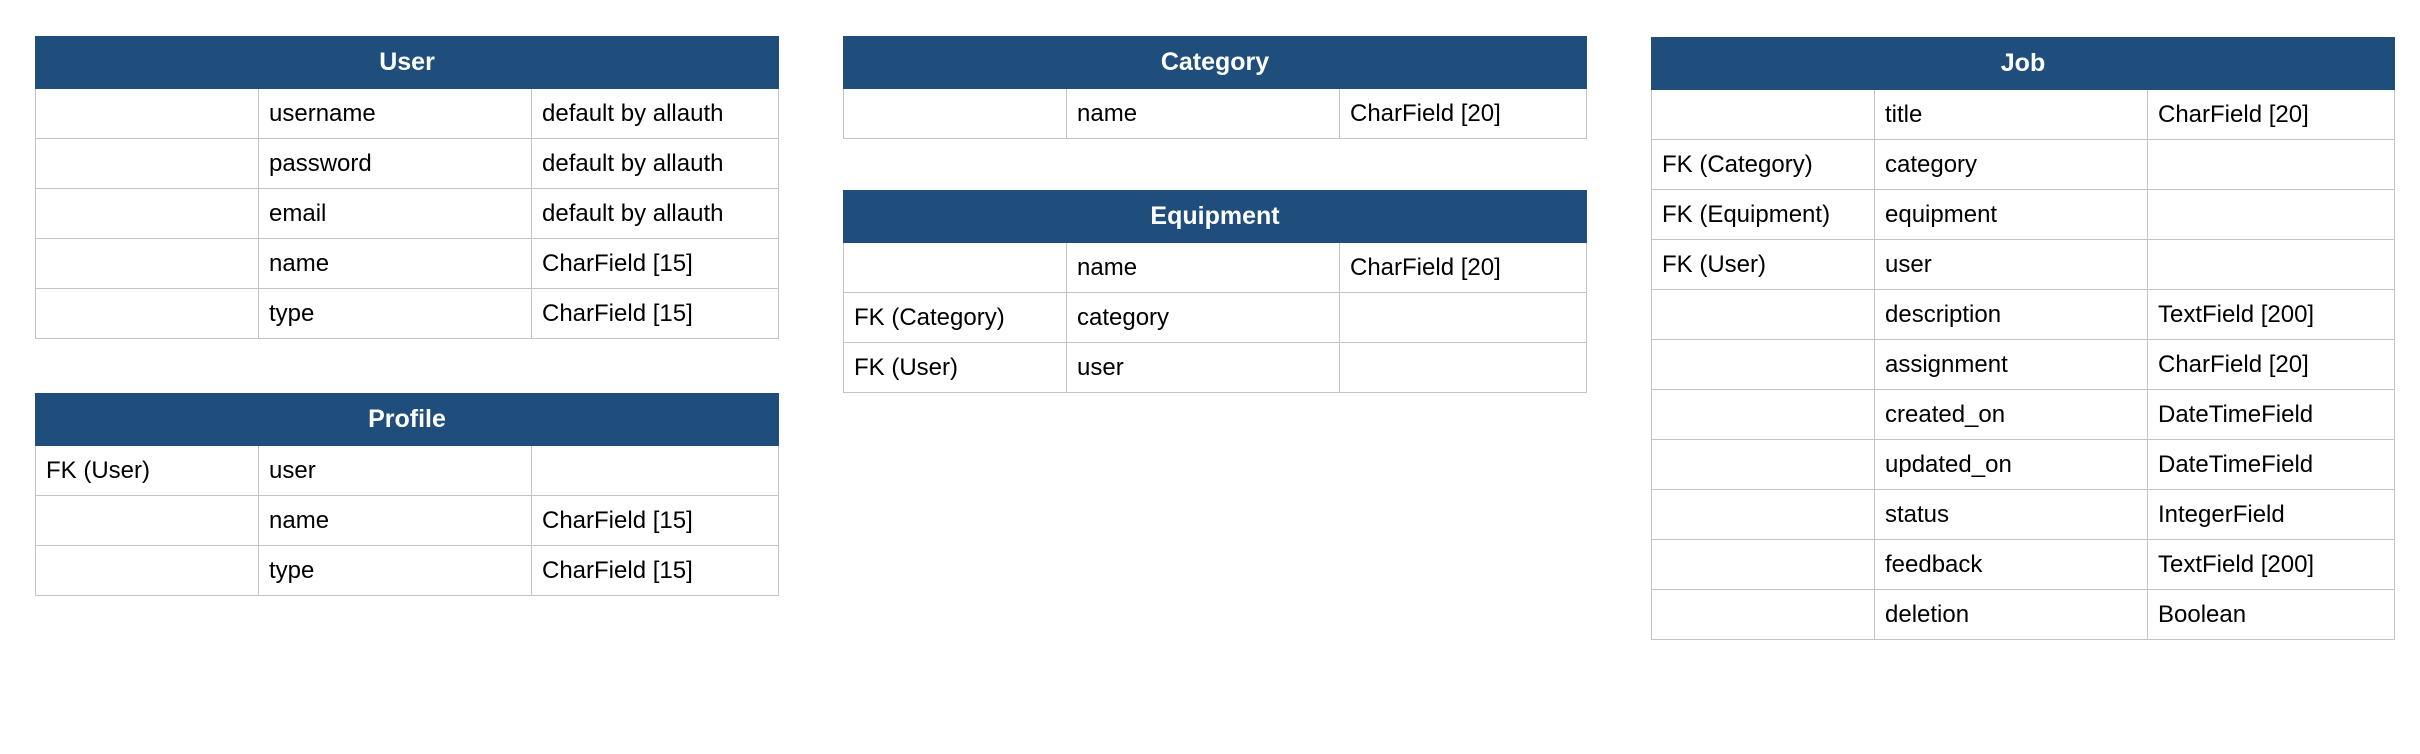 Image resolution: width=2420 pixels, height=754 pixels. Describe the element at coordinates (1215, 216) in the screenshot. I see `table-title: Equipment` at that location.